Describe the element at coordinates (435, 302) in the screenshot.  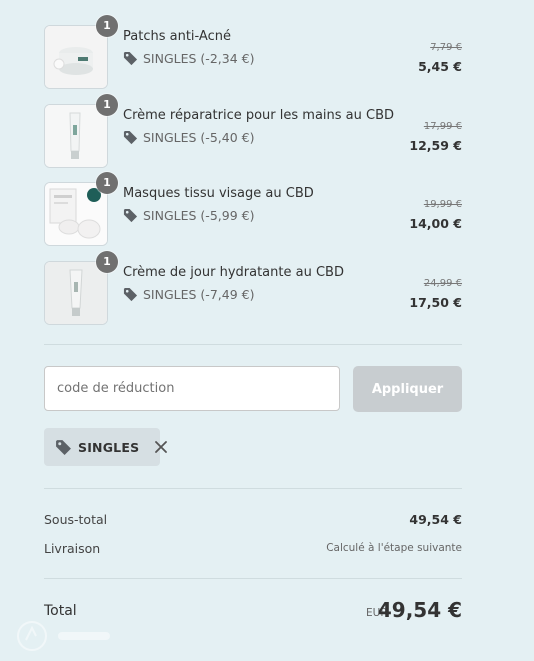
I see `discounted-price: 17,50 €` at that location.